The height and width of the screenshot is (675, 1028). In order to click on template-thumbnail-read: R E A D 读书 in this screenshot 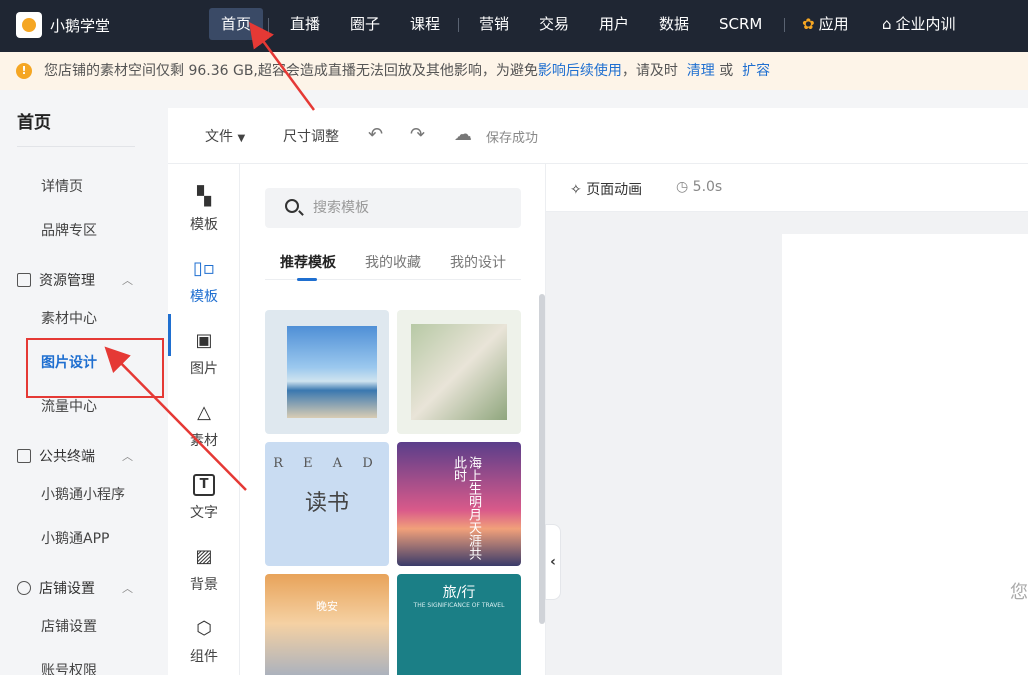, I will do `click(327, 504)`.